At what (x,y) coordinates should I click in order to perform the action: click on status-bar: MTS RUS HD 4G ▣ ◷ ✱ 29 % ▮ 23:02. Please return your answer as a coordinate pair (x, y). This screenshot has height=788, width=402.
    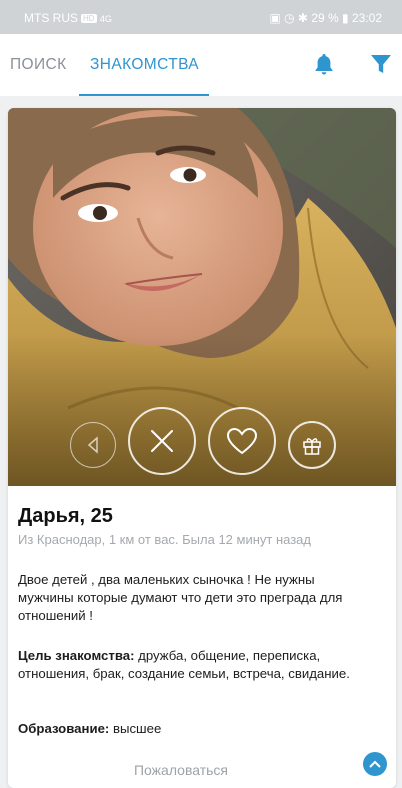
    Looking at the image, I should click on (201, 17).